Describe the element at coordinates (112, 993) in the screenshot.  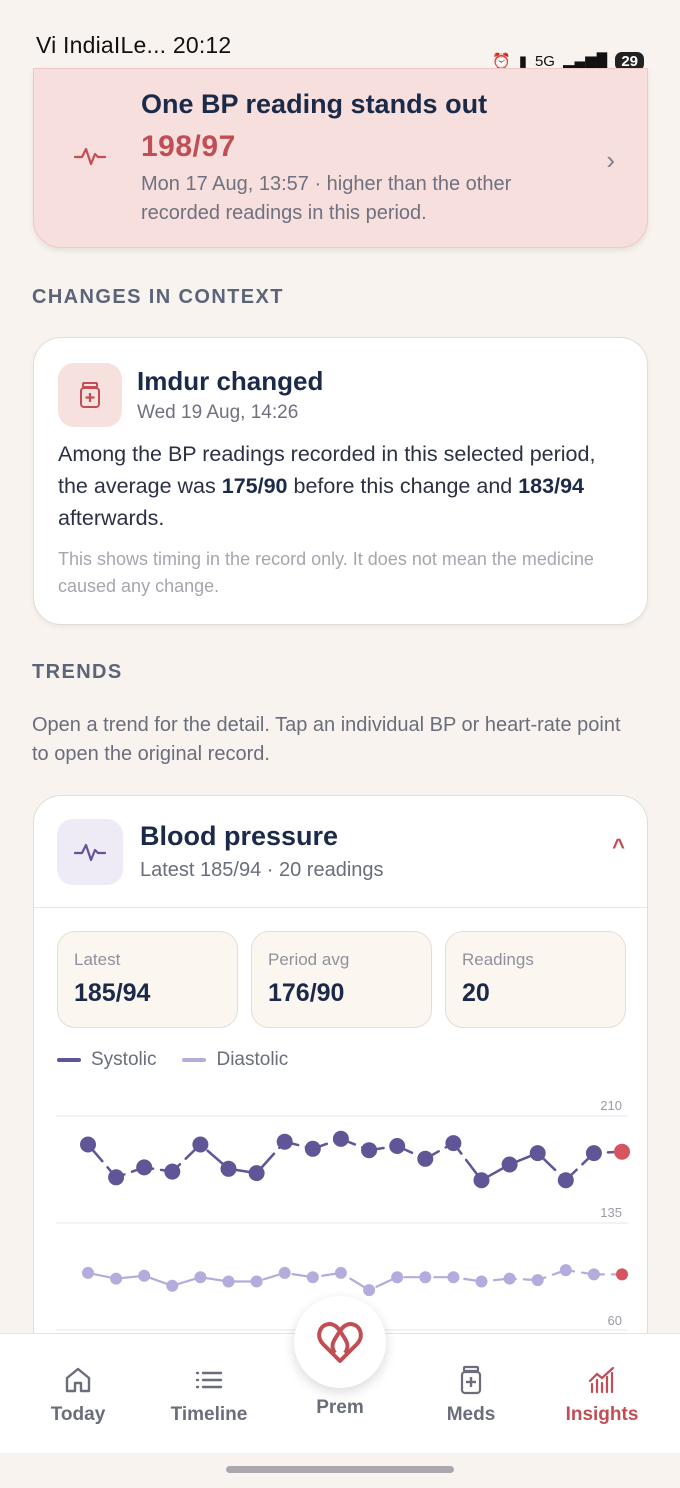
I see `stat-value: 185/94` at that location.